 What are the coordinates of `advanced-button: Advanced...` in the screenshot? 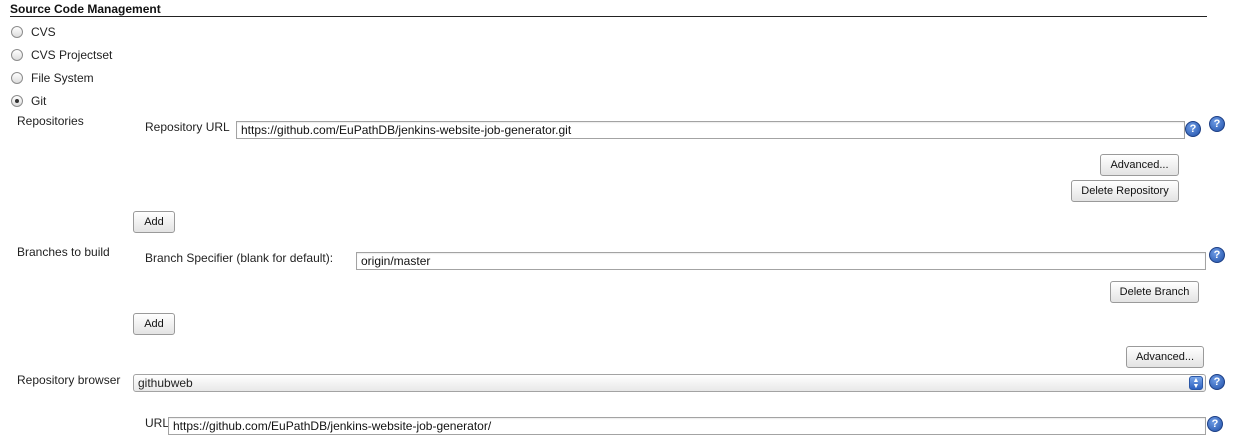 It's located at (1165, 357).